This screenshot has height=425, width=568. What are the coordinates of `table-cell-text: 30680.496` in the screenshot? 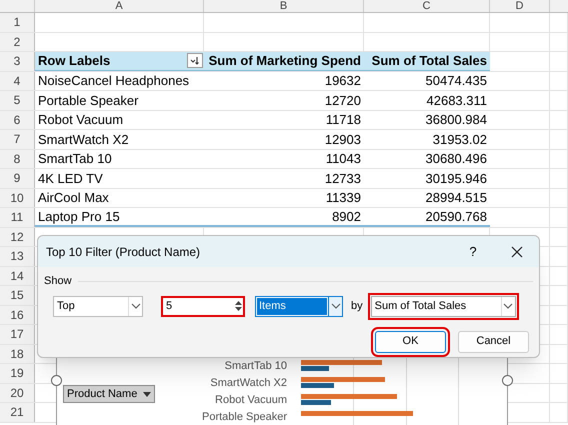 It's located at (456, 159).